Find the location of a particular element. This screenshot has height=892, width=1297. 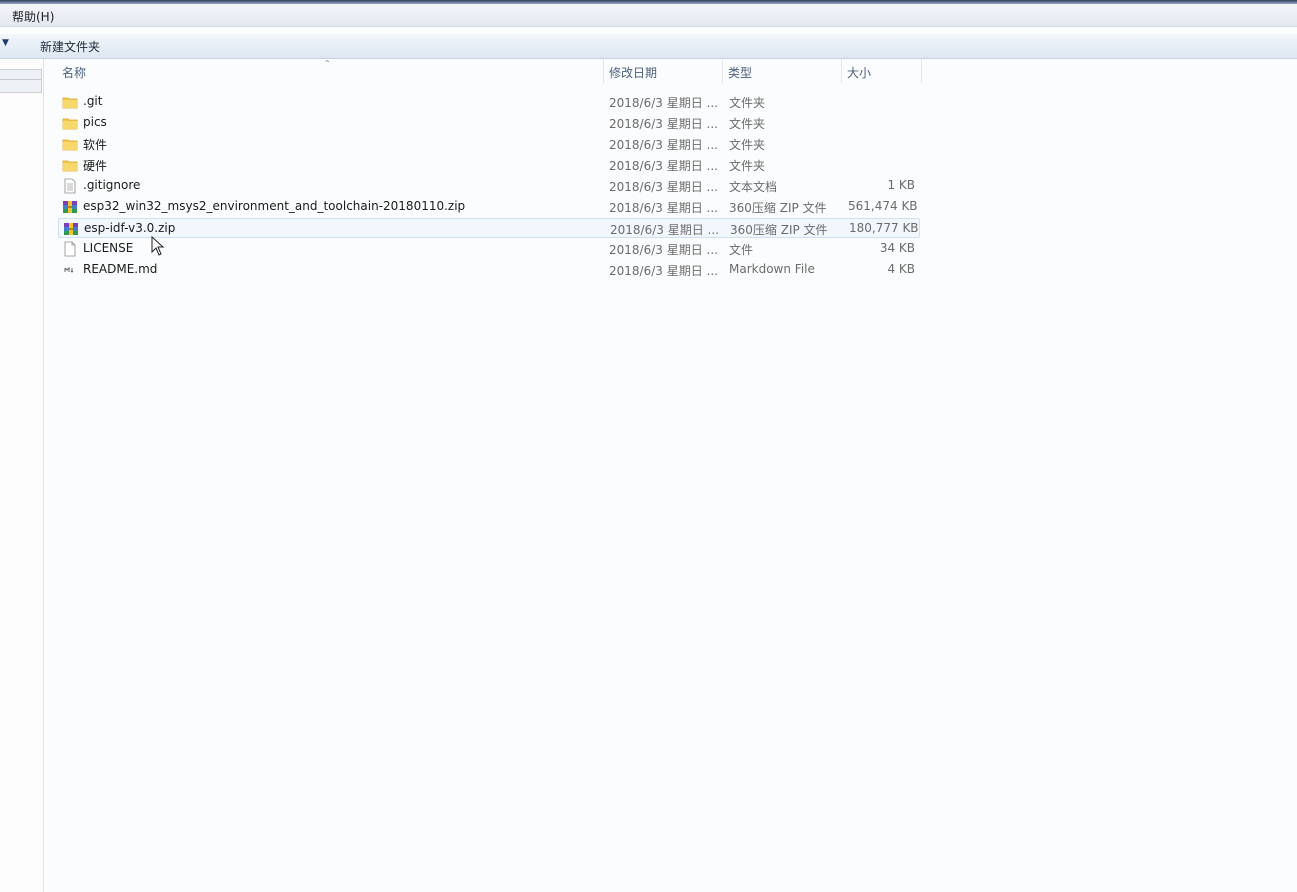

organize-dropdown-arrow-icon: ▼ is located at coordinates (5, 43).